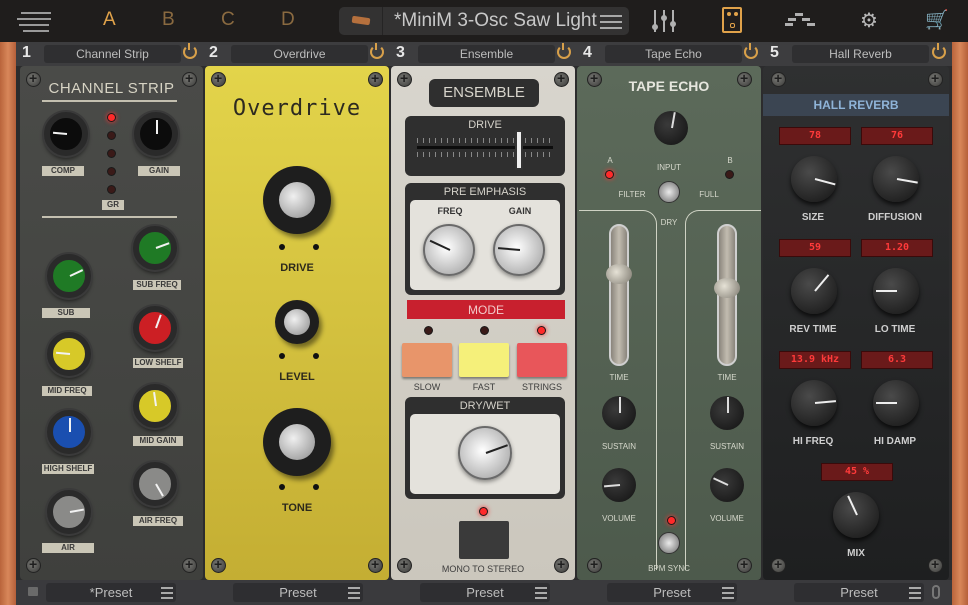  What do you see at coordinates (936, 592) in the screenshot?
I see `link-icon` at bounding box center [936, 592].